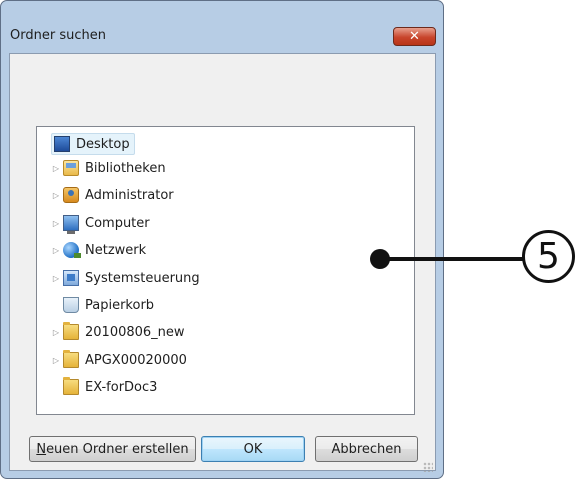 This screenshot has width=582, height=487. Describe the element at coordinates (142, 278) in the screenshot. I see `tree-item-label: Systemsteuerung` at that location.